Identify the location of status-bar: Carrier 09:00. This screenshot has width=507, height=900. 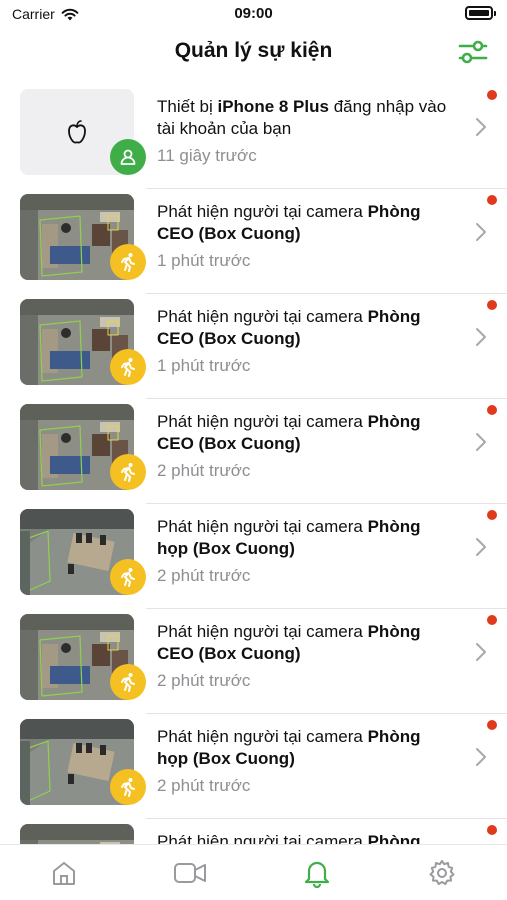
(253, 14).